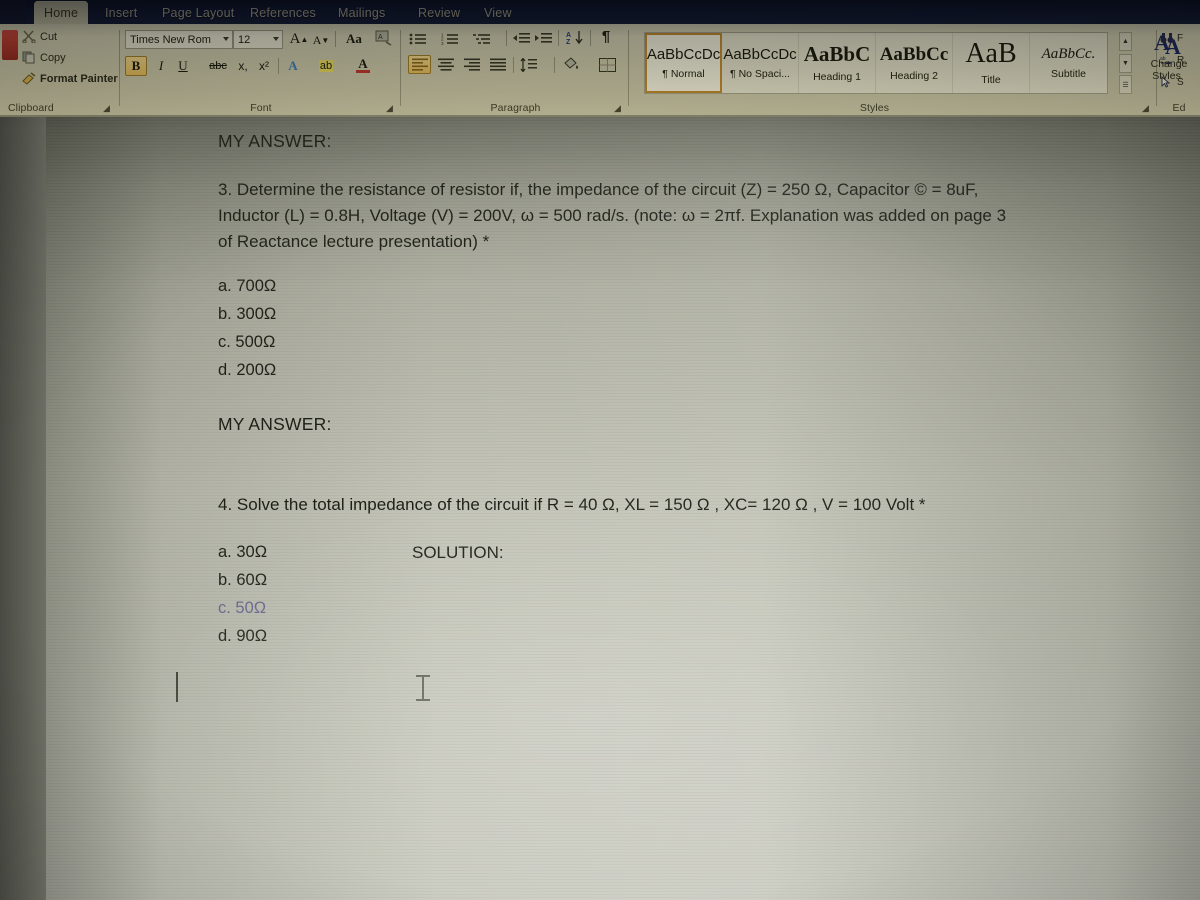 This screenshot has width=1200, height=900. What do you see at coordinates (355, 39) in the screenshot?
I see `change-case-button: Aa` at bounding box center [355, 39].